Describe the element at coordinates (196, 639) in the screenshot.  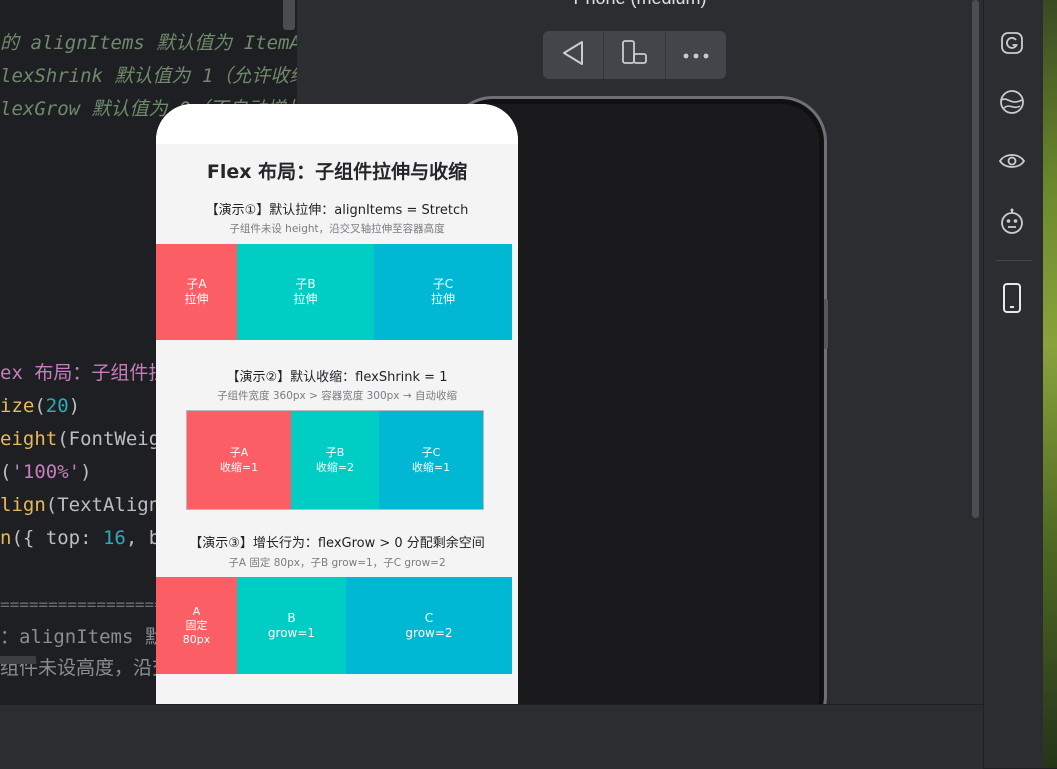
I see `box-label: 80px` at that location.